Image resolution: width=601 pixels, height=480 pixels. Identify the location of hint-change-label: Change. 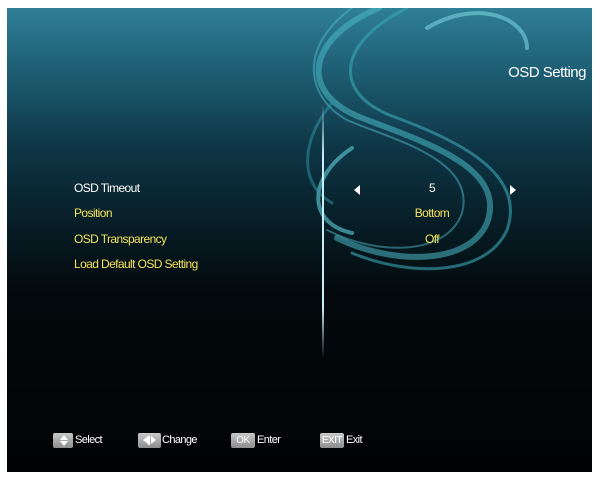
(180, 440).